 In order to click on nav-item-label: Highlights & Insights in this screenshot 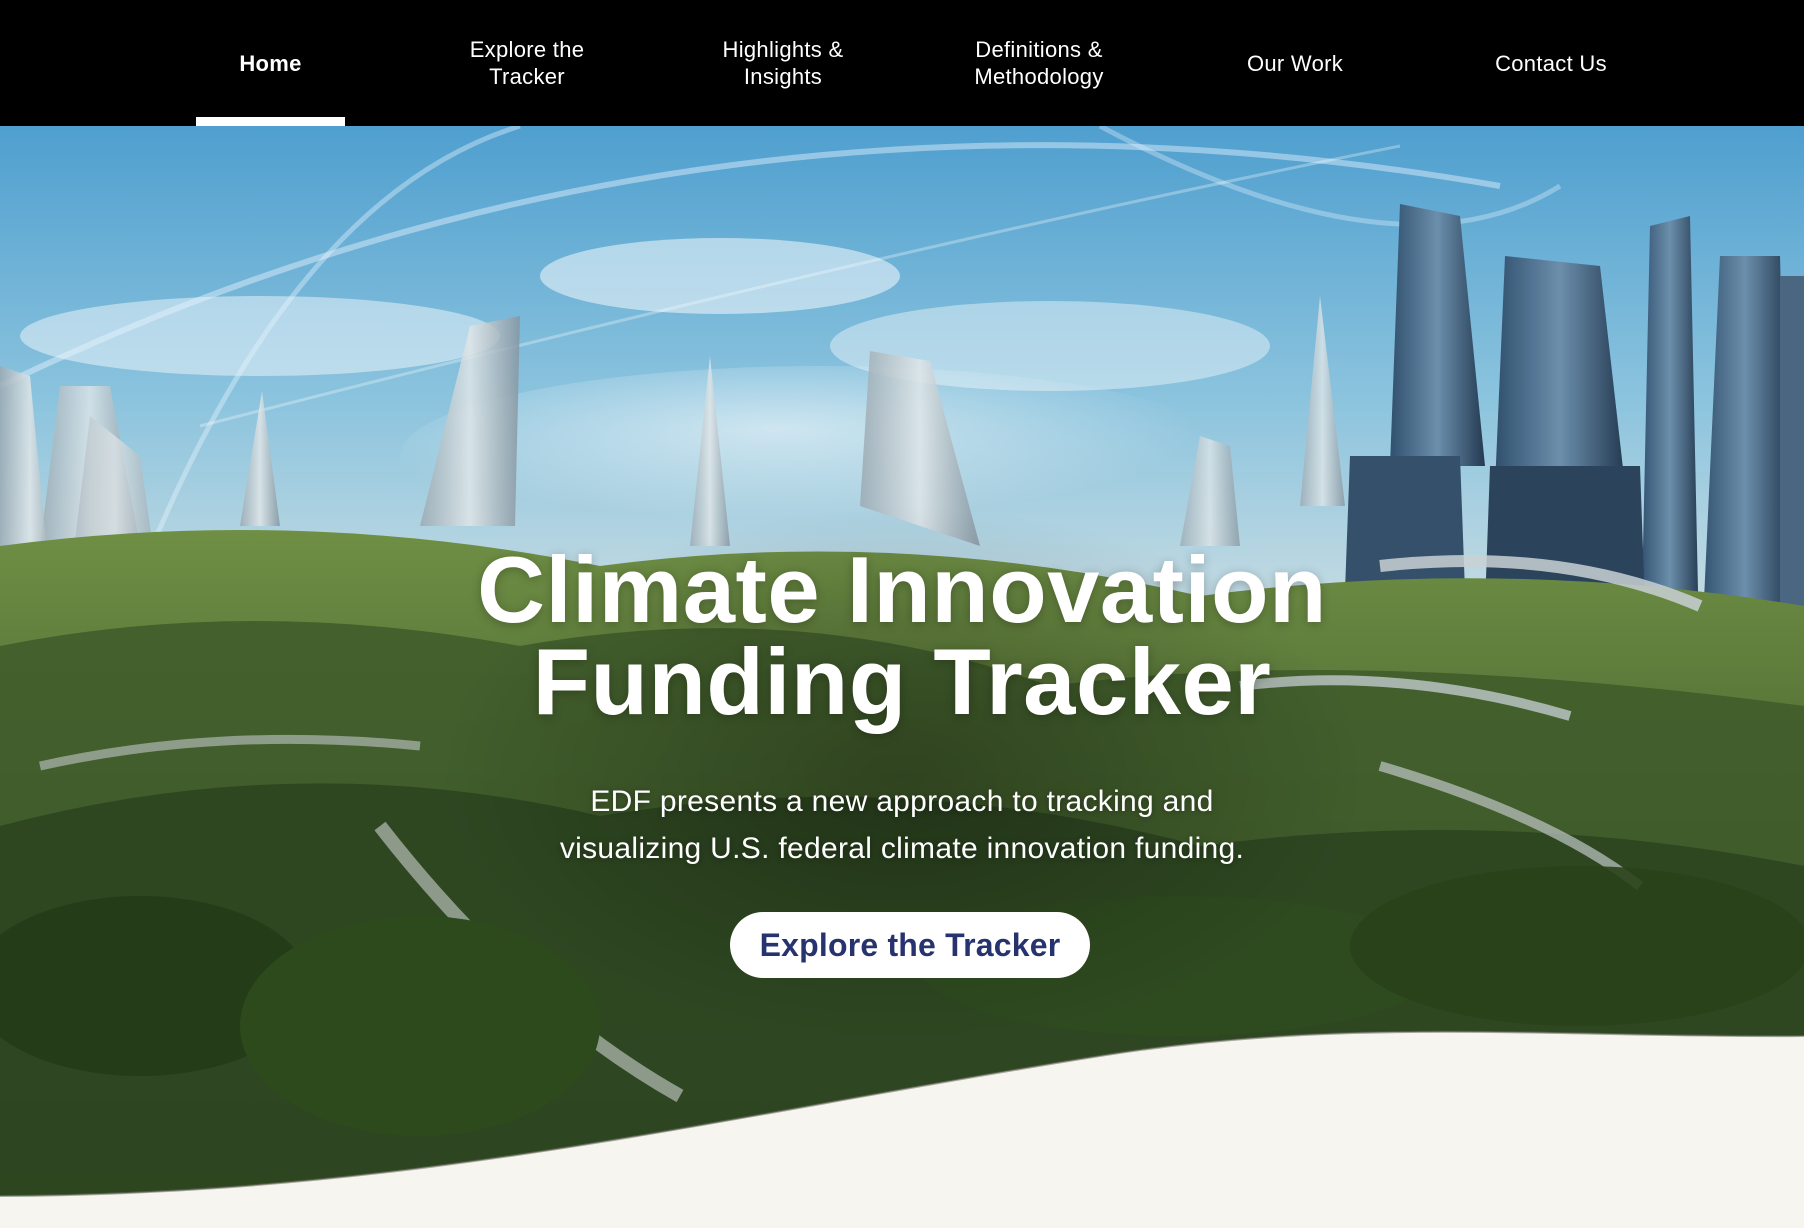, I will do `click(783, 63)`.